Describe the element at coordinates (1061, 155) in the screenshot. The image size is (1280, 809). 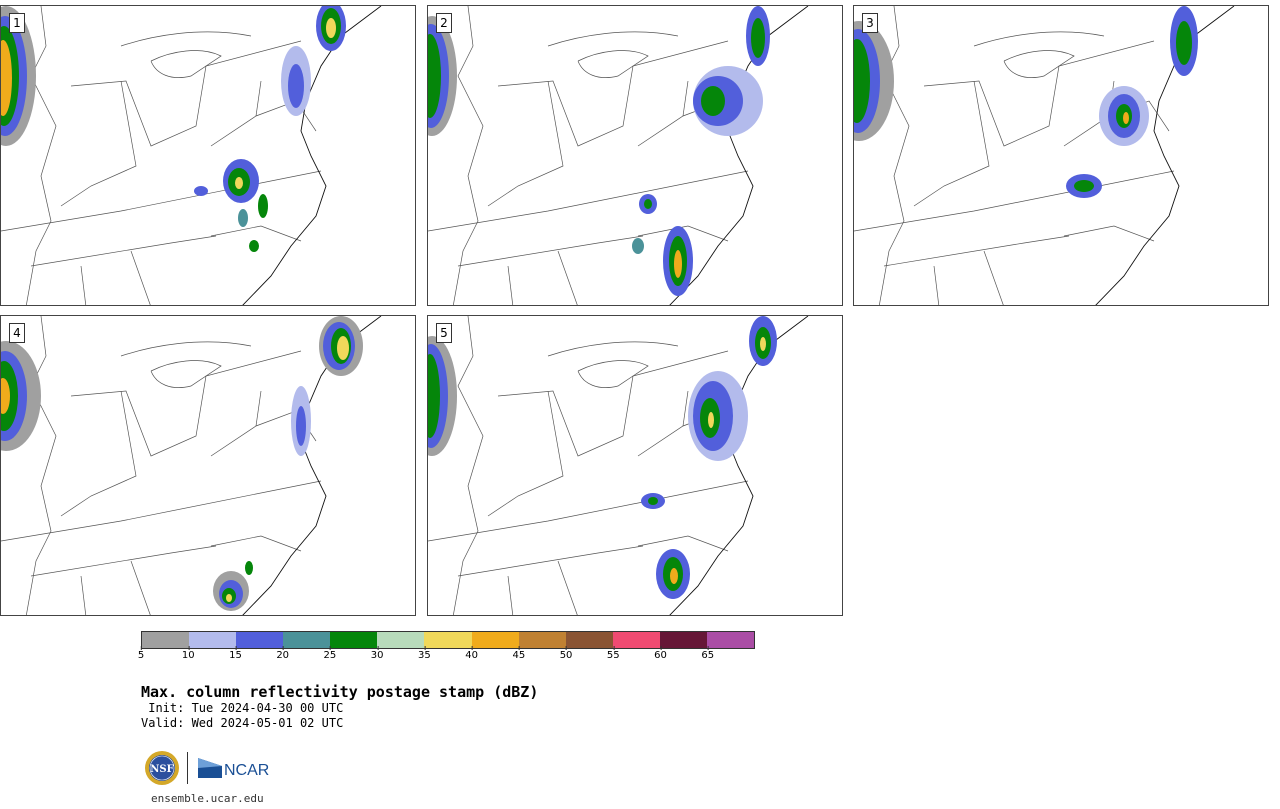
I see `map-panel-3: 3` at that location.